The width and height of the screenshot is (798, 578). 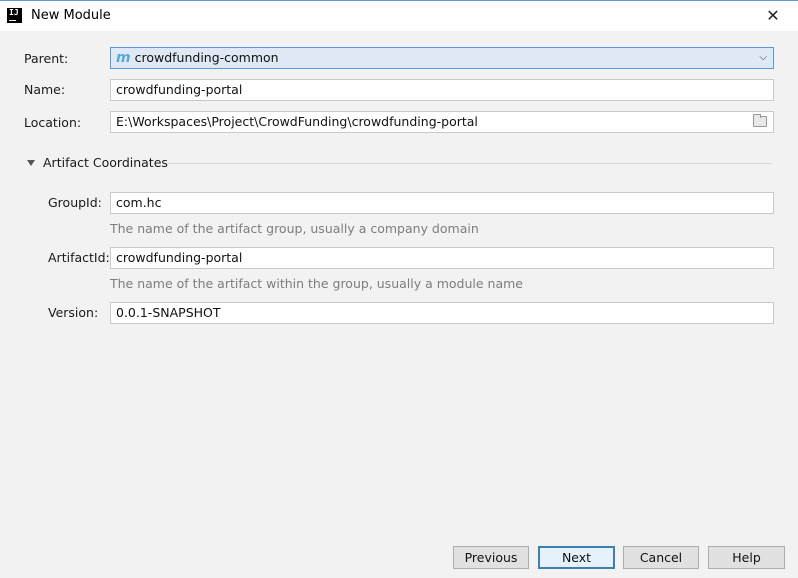 I want to click on help-button: Help, so click(x=746, y=557).